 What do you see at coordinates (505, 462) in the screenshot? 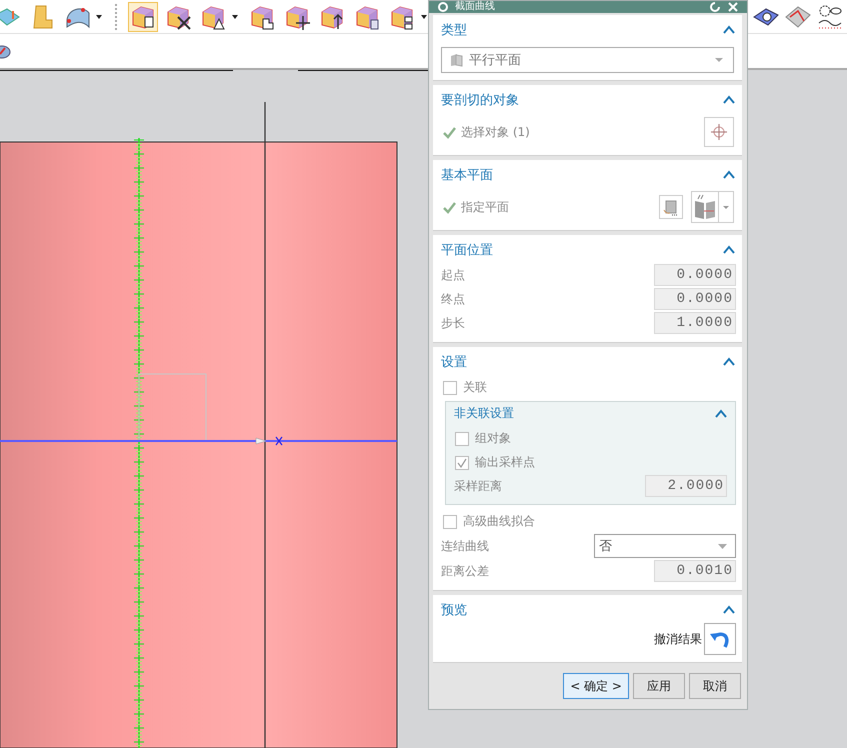
I see `field-label: 输出采样点` at bounding box center [505, 462].